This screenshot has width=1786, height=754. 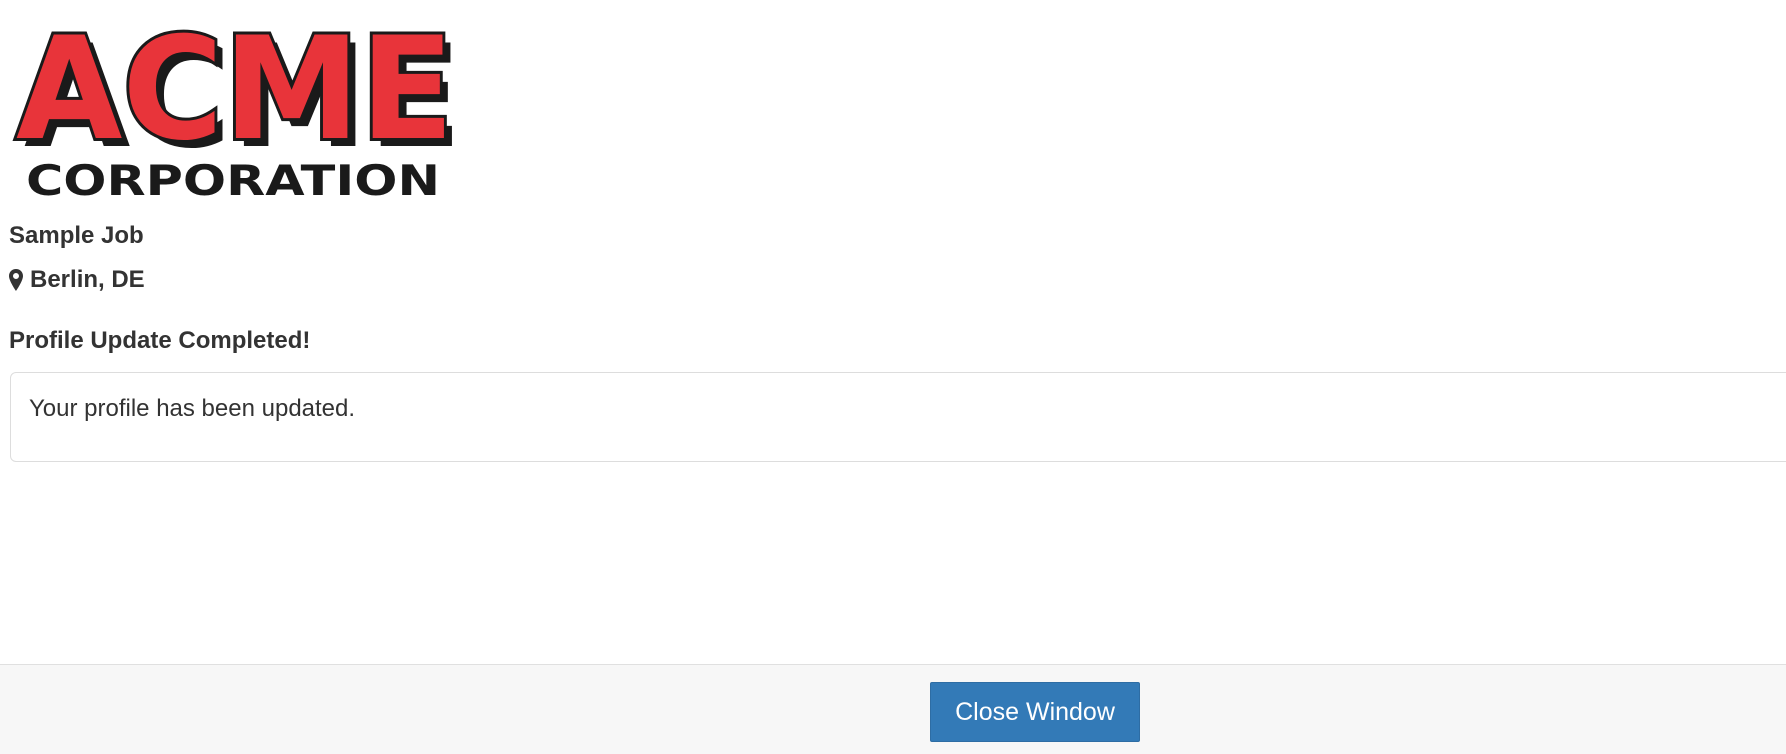 I want to click on job-title: Sample Job, so click(x=76, y=235).